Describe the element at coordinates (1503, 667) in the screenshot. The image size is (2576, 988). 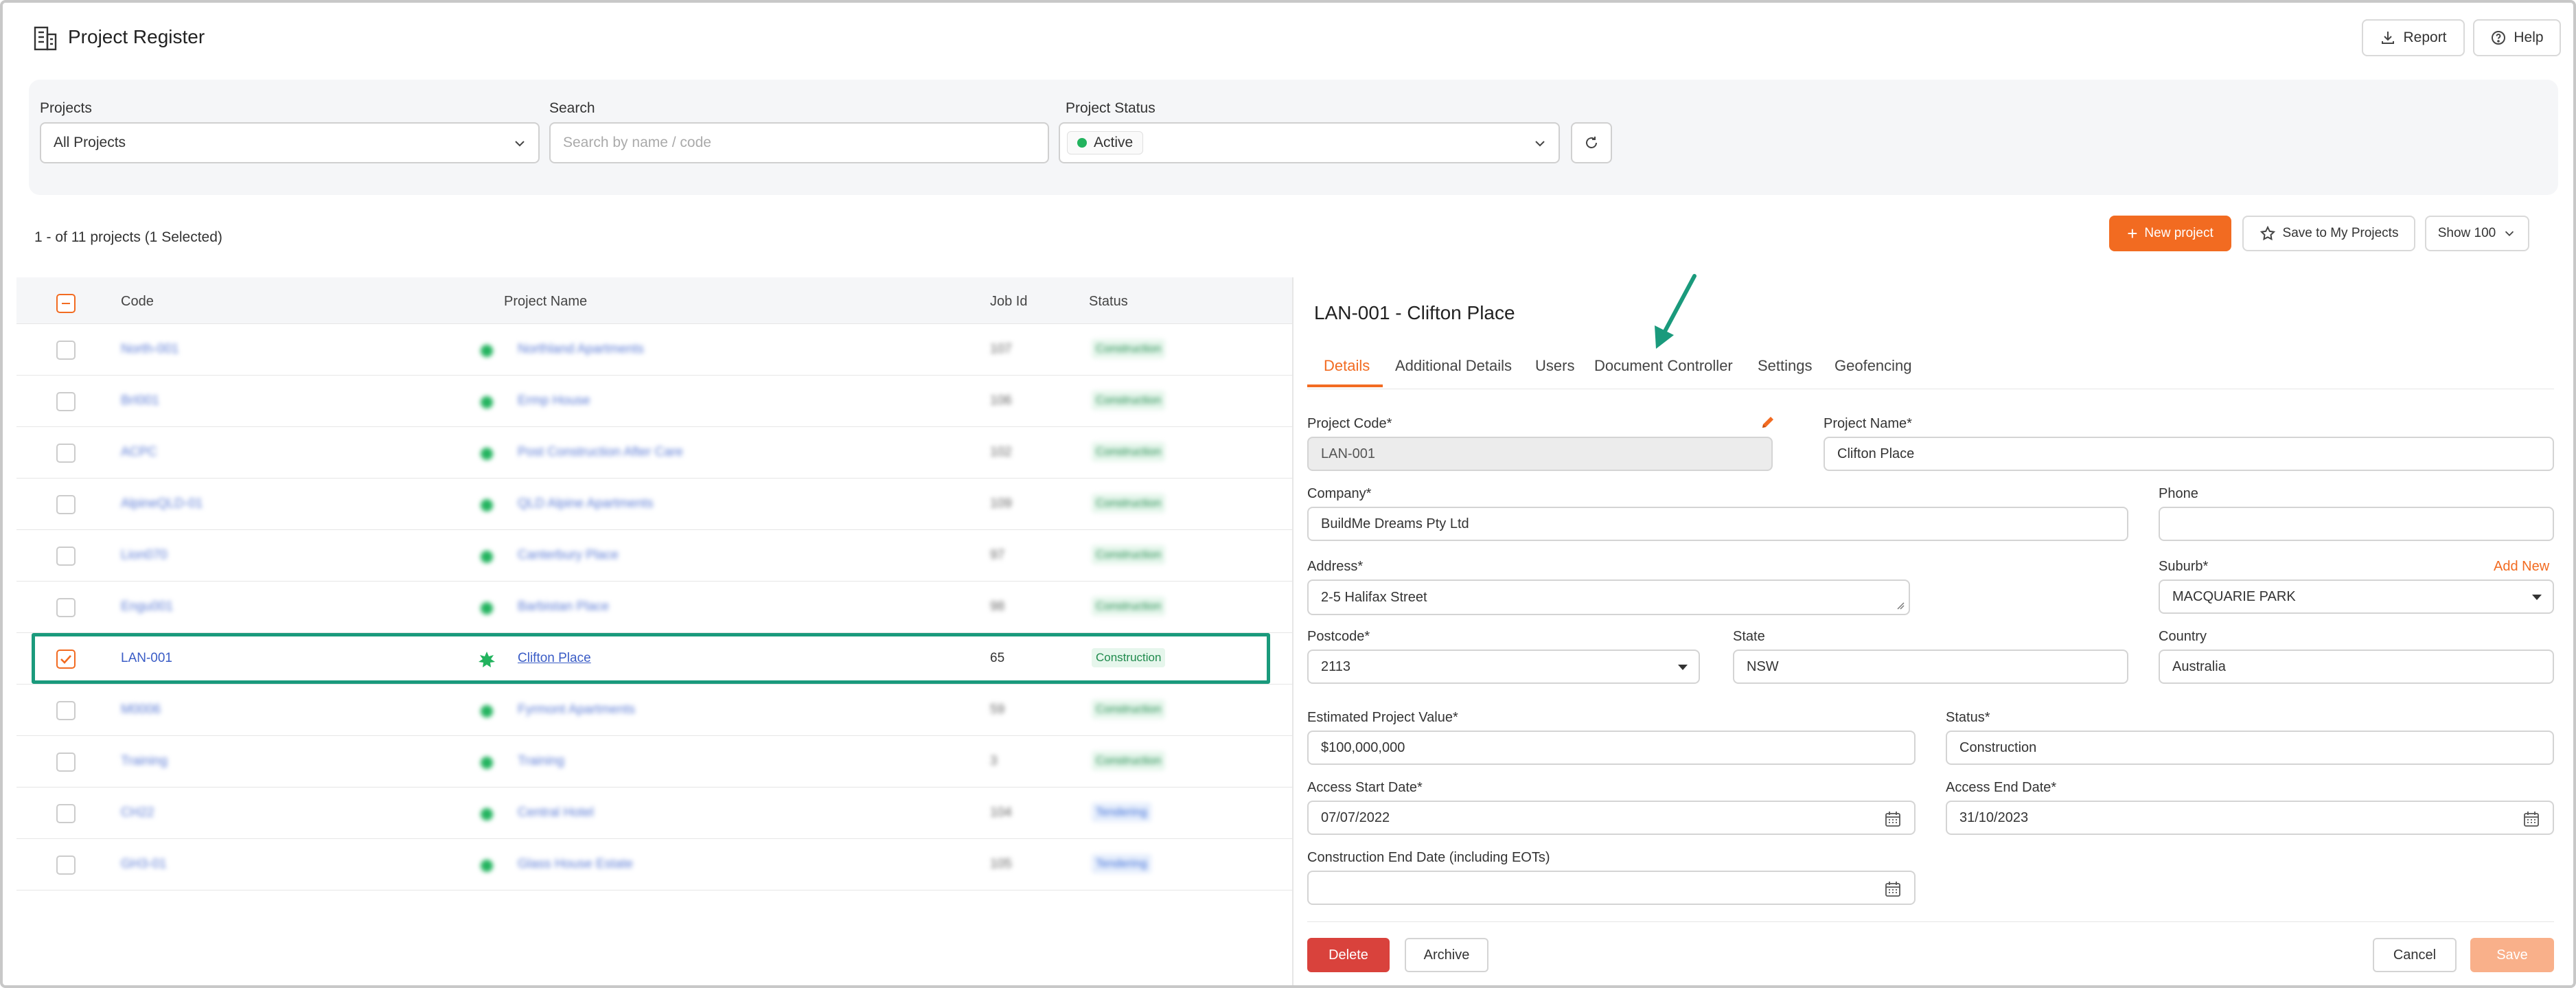
I see `postcode-select: 2113` at that location.